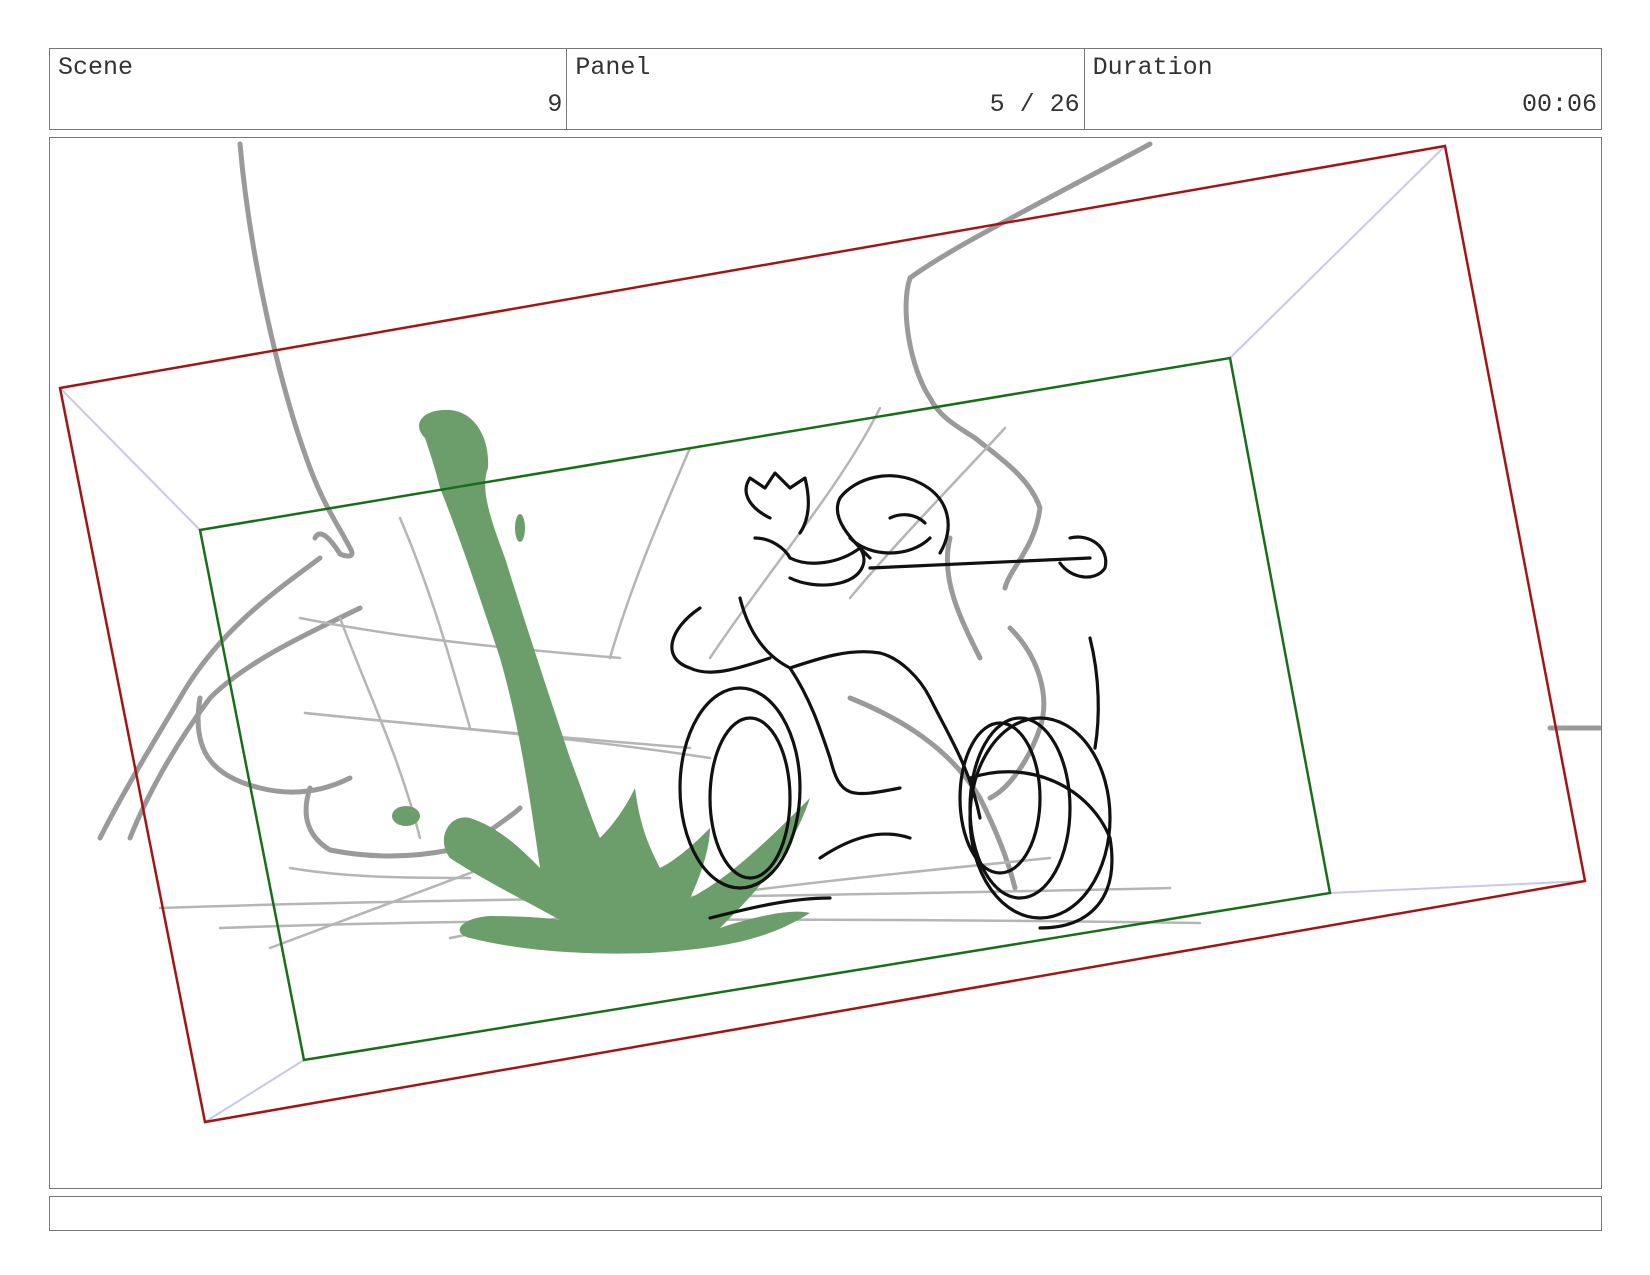 Image resolution: width=1650 pixels, height=1275 pixels. I want to click on scene-number: 9, so click(555, 104).